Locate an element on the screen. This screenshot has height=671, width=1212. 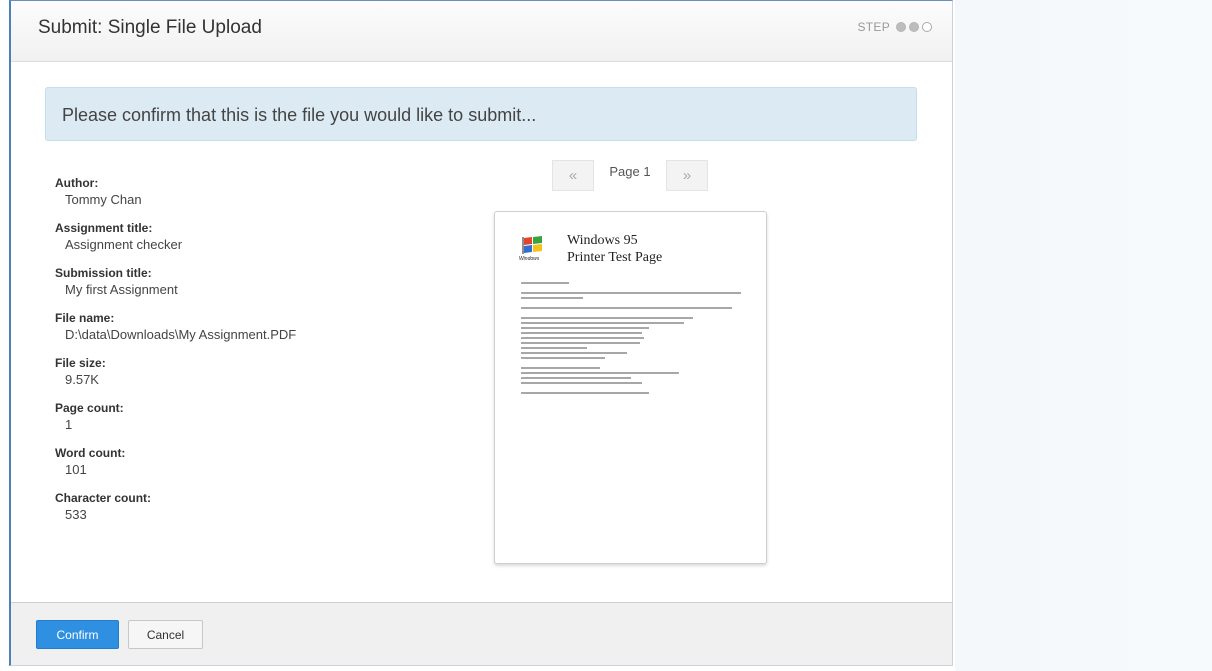
meta-character-count: Character count: 533 is located at coordinates (255, 507).